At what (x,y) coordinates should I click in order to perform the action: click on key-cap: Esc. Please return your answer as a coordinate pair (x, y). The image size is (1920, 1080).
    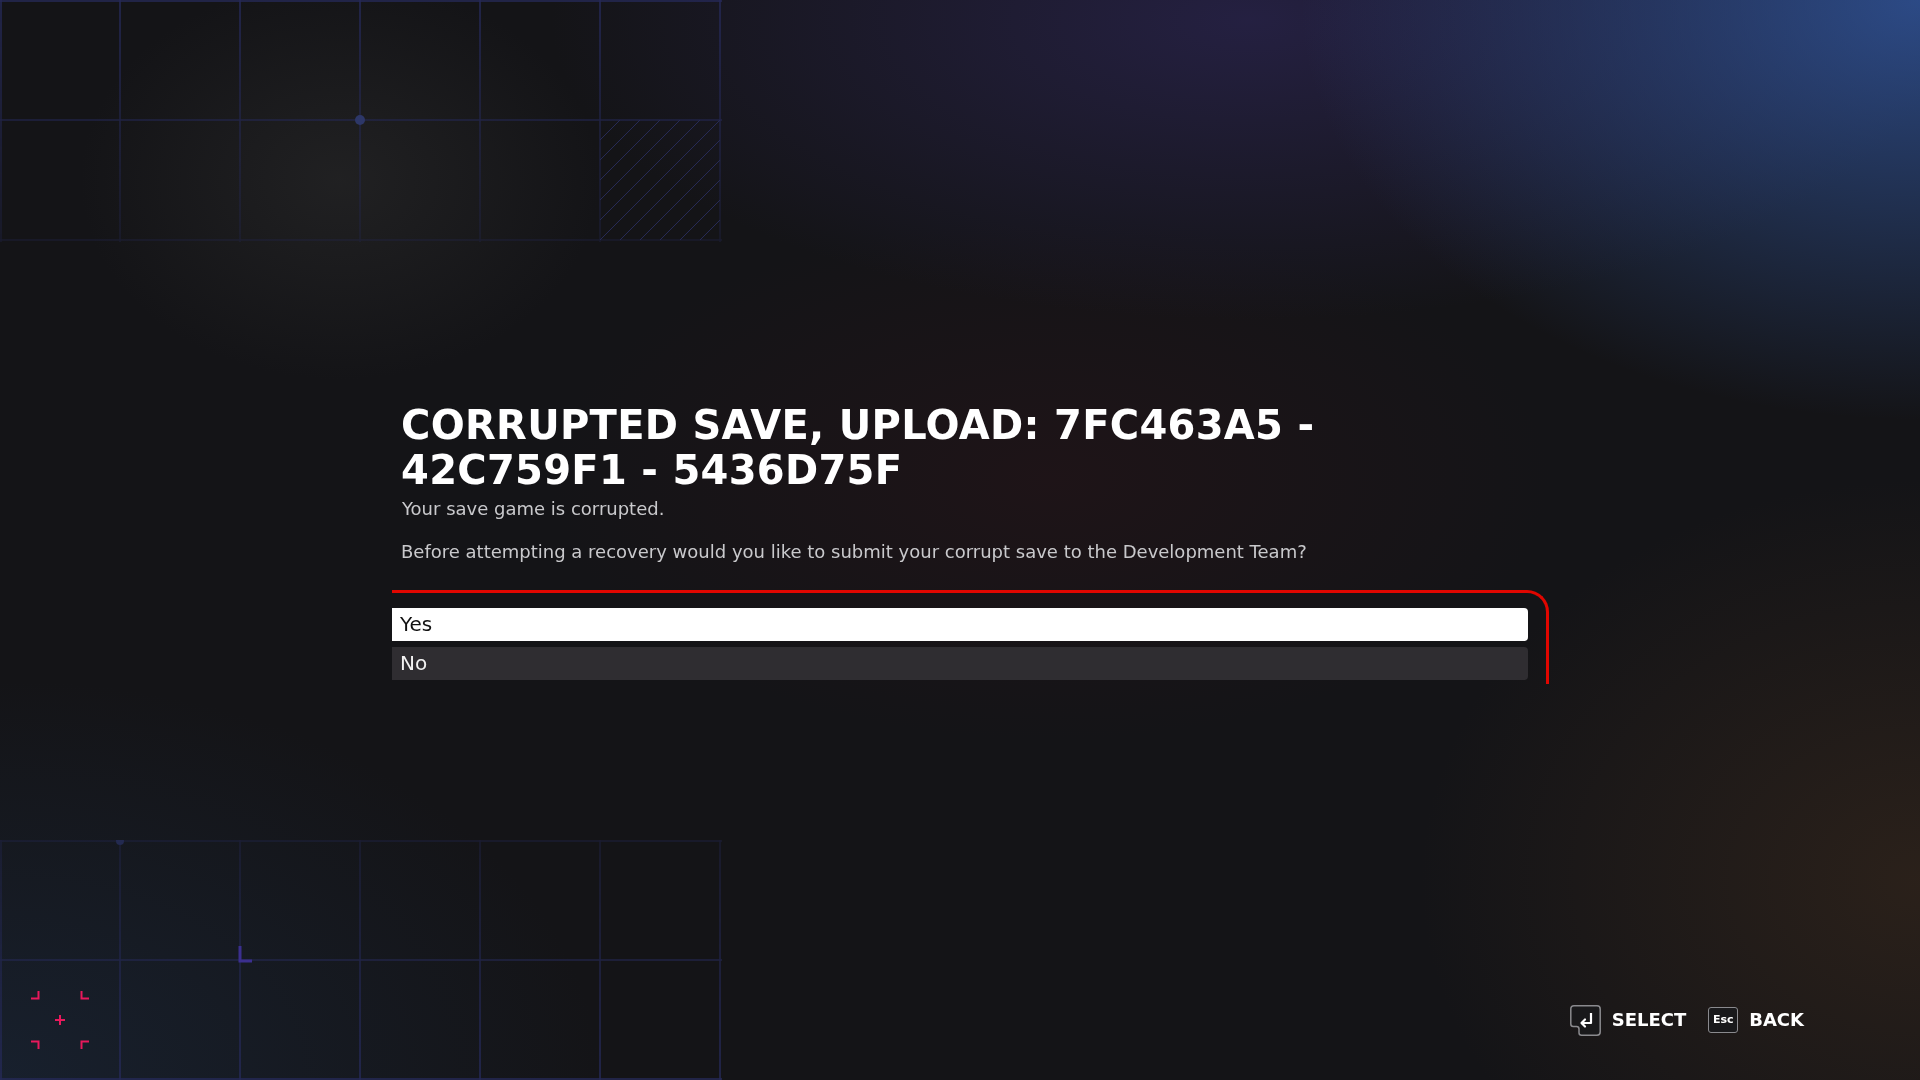
    Looking at the image, I should click on (1723, 1020).